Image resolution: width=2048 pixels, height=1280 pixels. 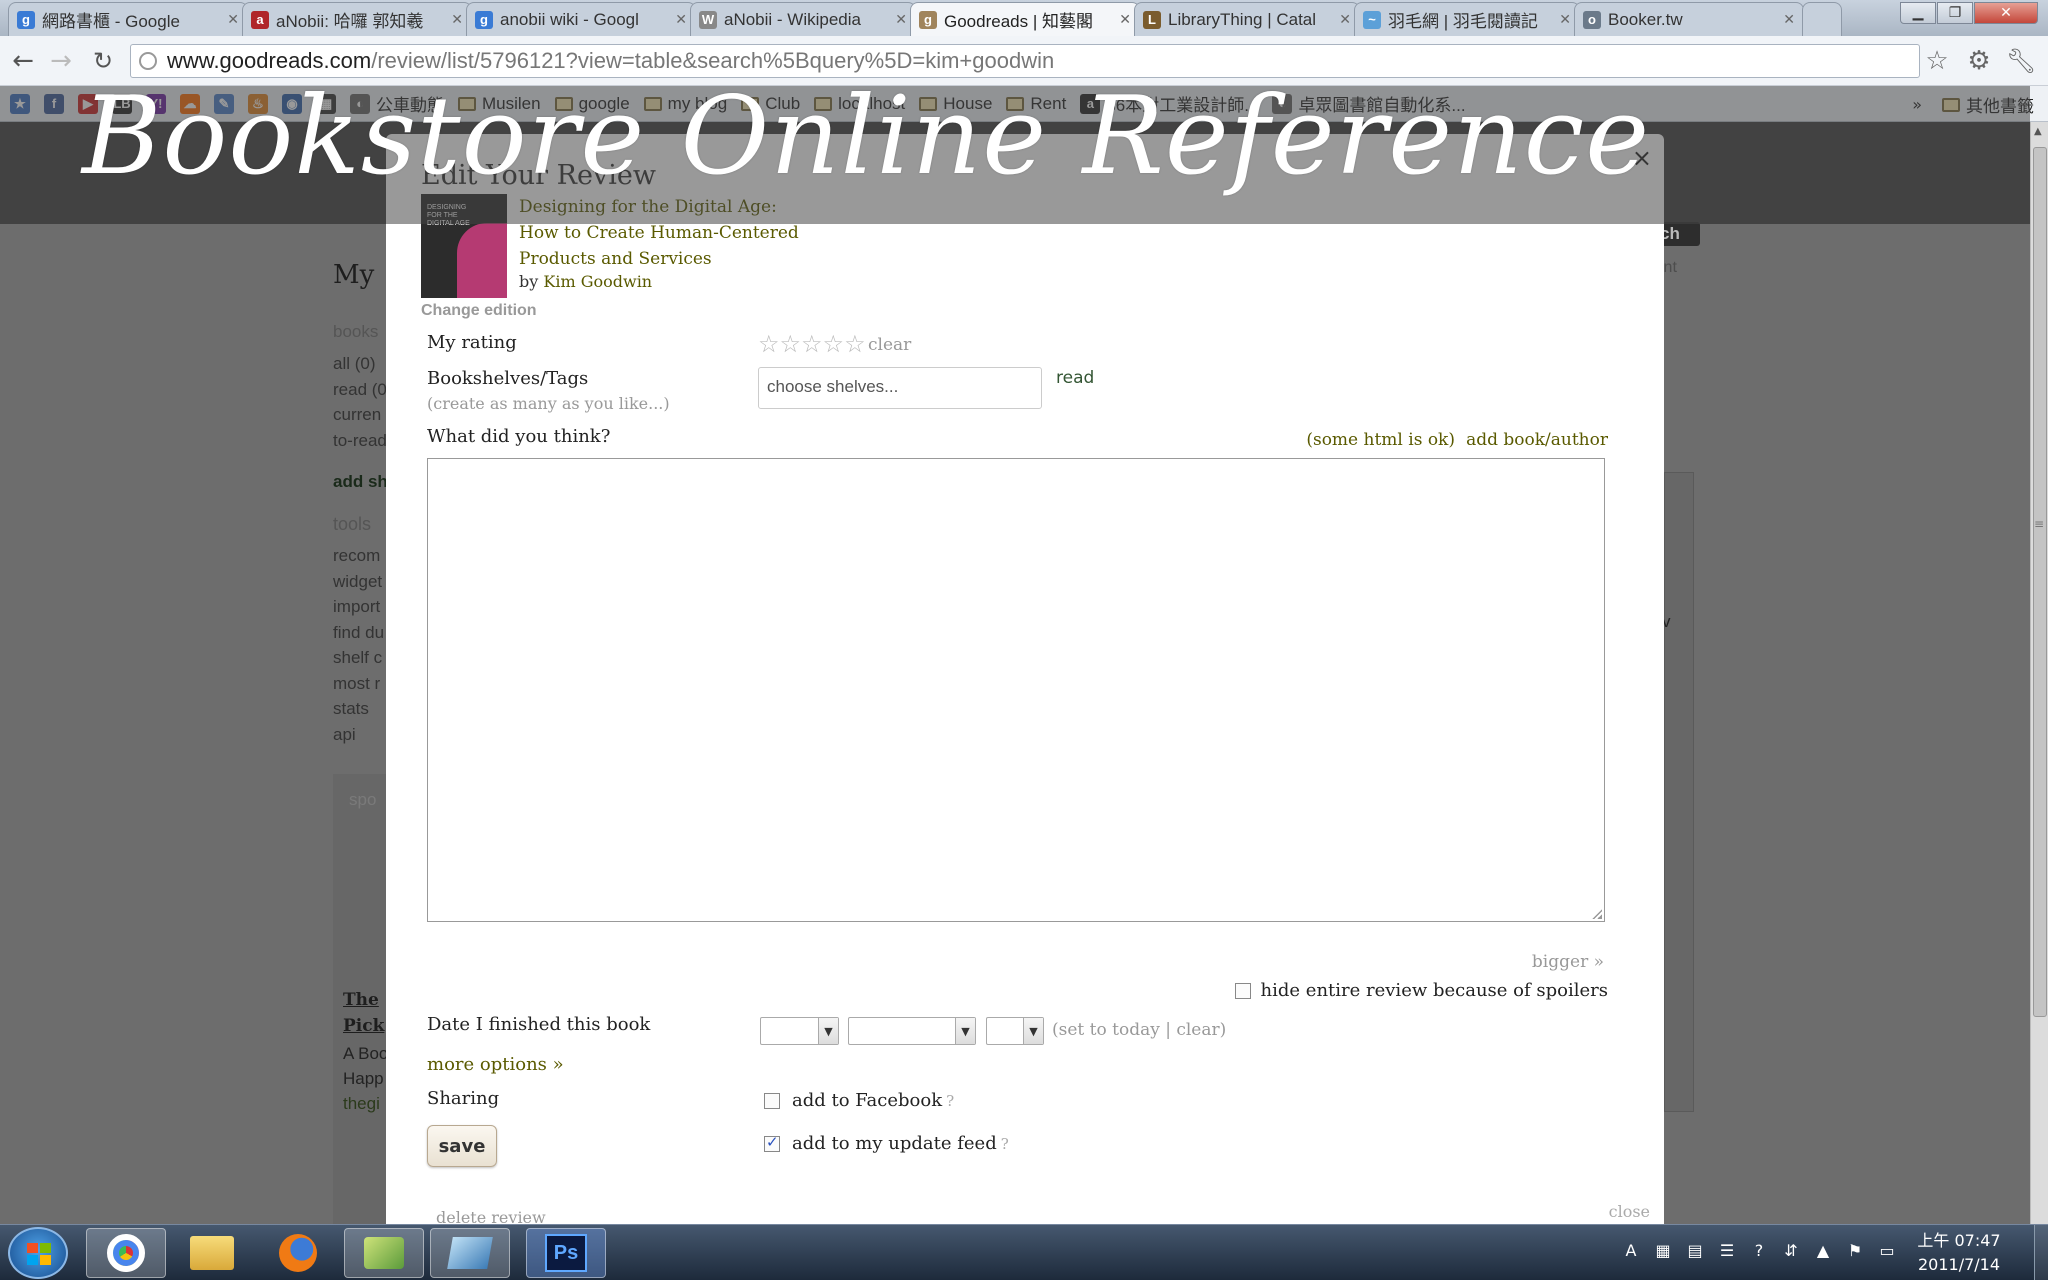 What do you see at coordinates (597, 281) in the screenshot?
I see `author-link: Kim Goodwin` at bounding box center [597, 281].